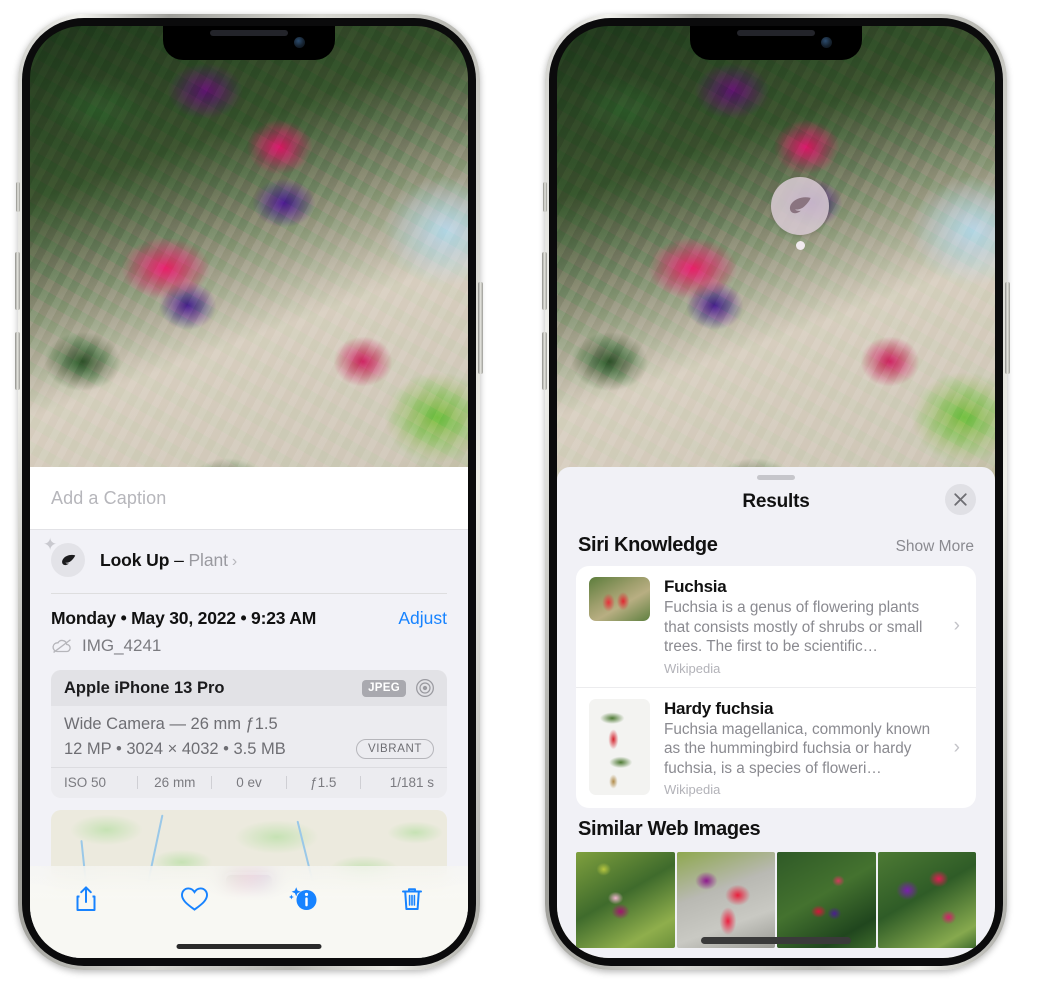  I want to click on visual-lookup-marker, so click(800, 213).